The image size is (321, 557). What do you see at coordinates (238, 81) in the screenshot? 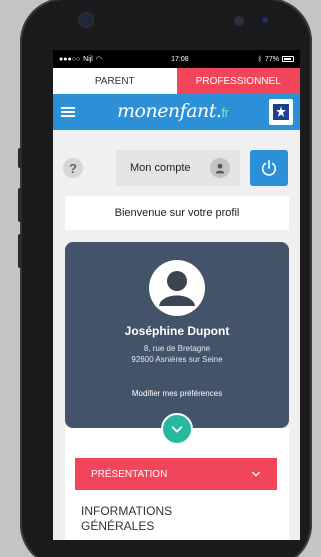
I see `tab-professionnel: PROFESSIONNEL` at bounding box center [238, 81].